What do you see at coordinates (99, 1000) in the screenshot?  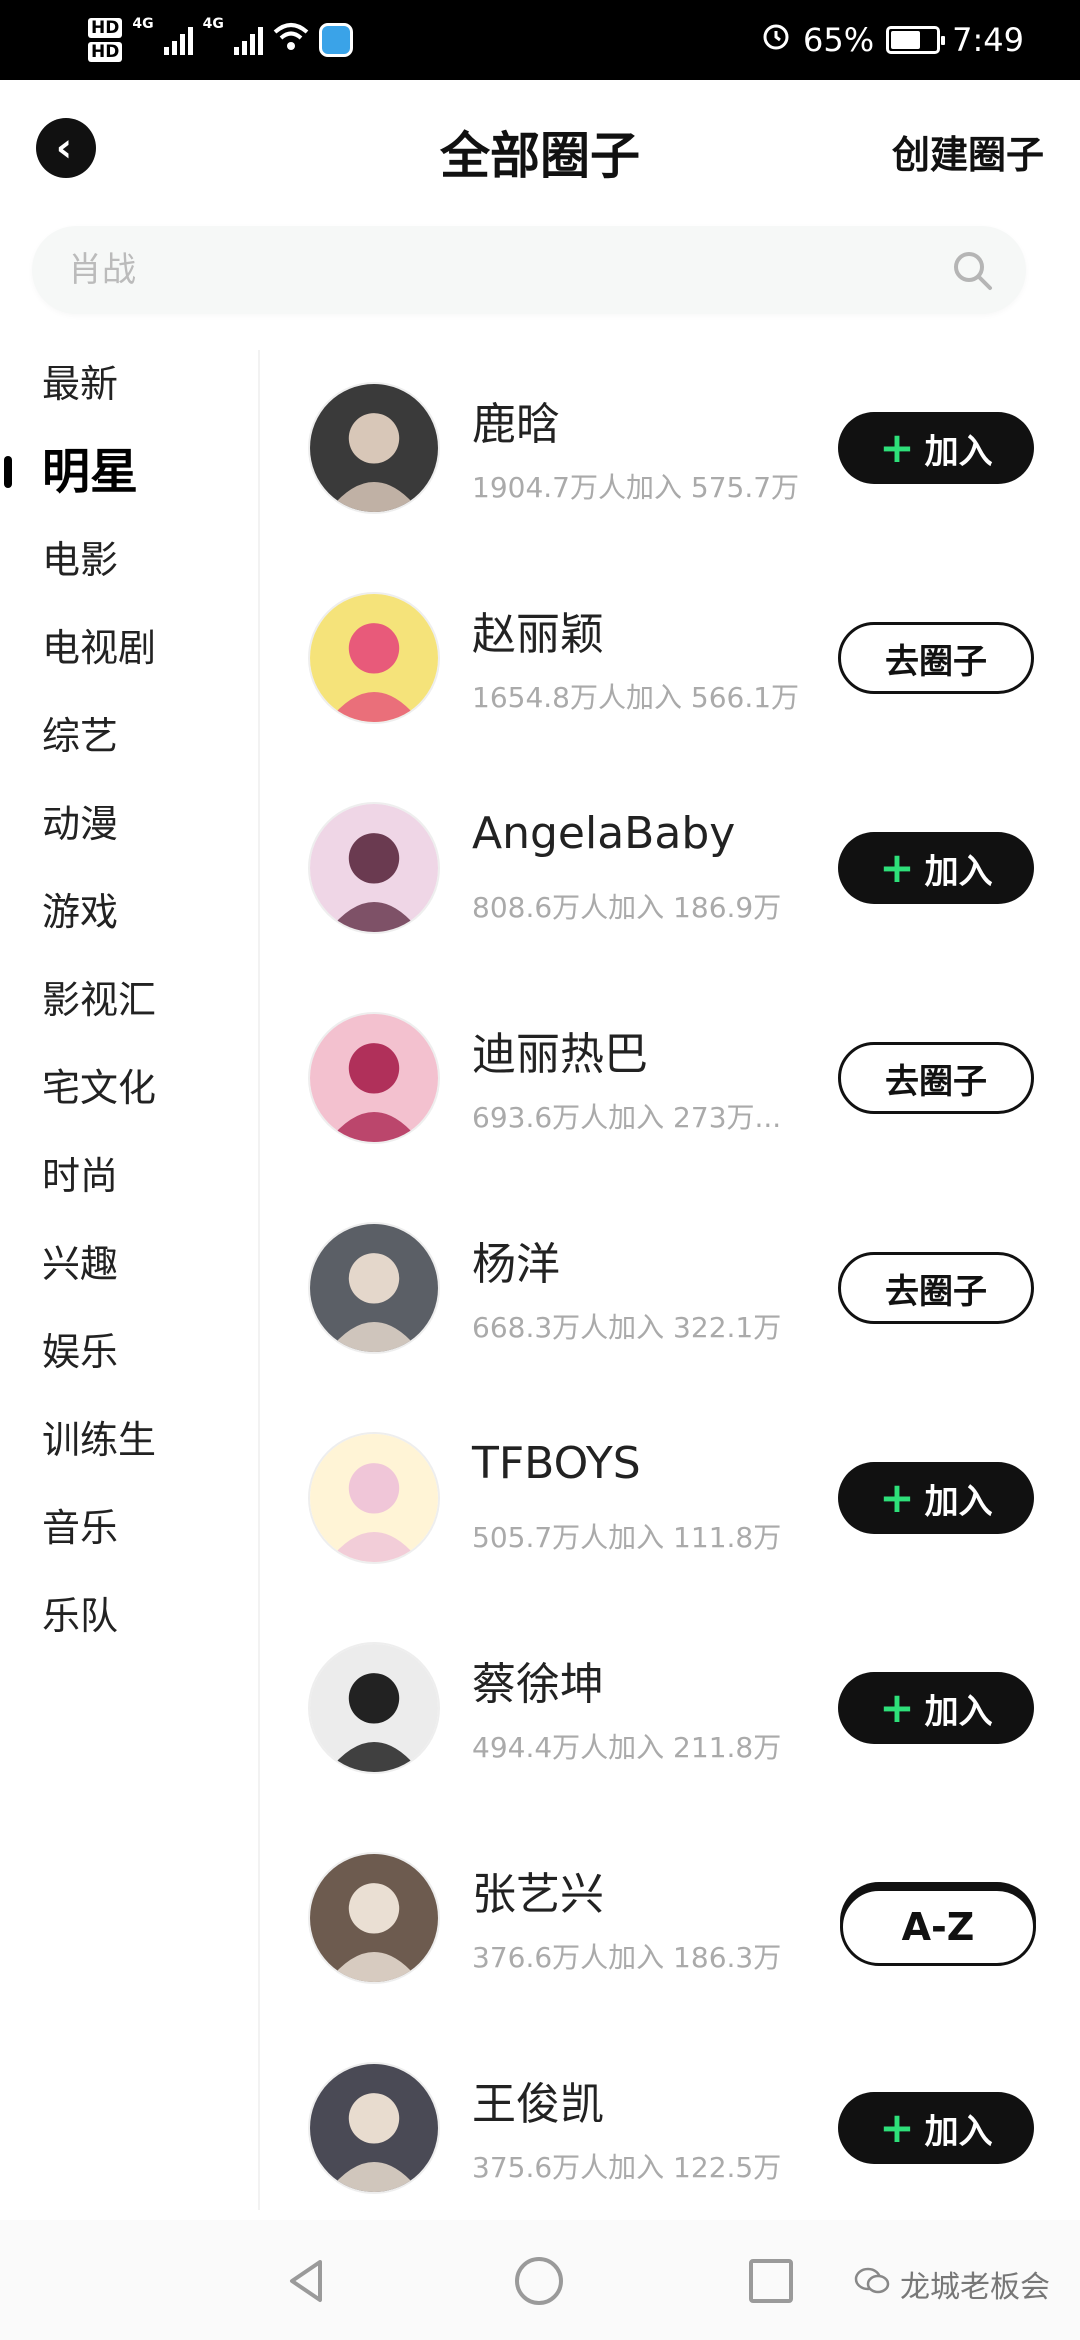 I see `sidebar-category: 影视汇` at bounding box center [99, 1000].